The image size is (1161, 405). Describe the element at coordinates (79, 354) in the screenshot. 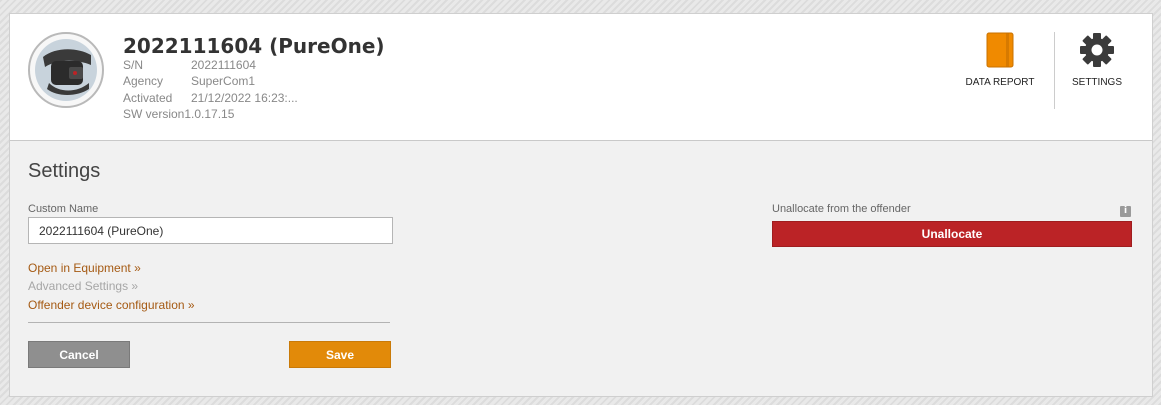

I see `cancel-button: Cancel` at that location.